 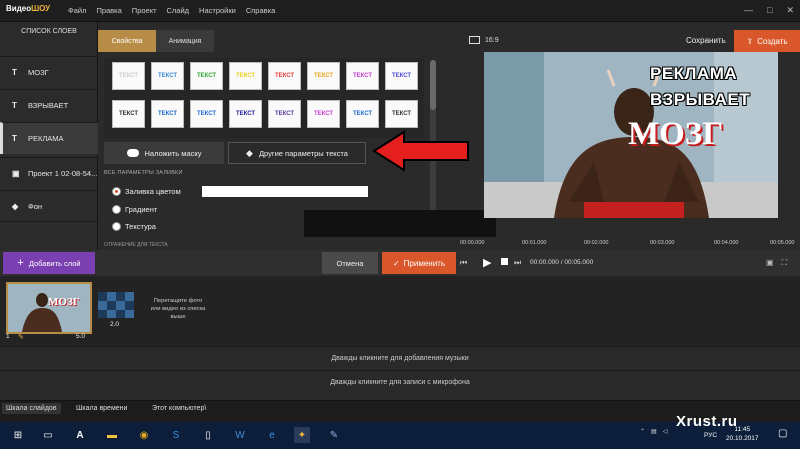 What do you see at coordinates (419, 263) in the screenshot?
I see `apply-button: ✓ Применить` at bounding box center [419, 263].